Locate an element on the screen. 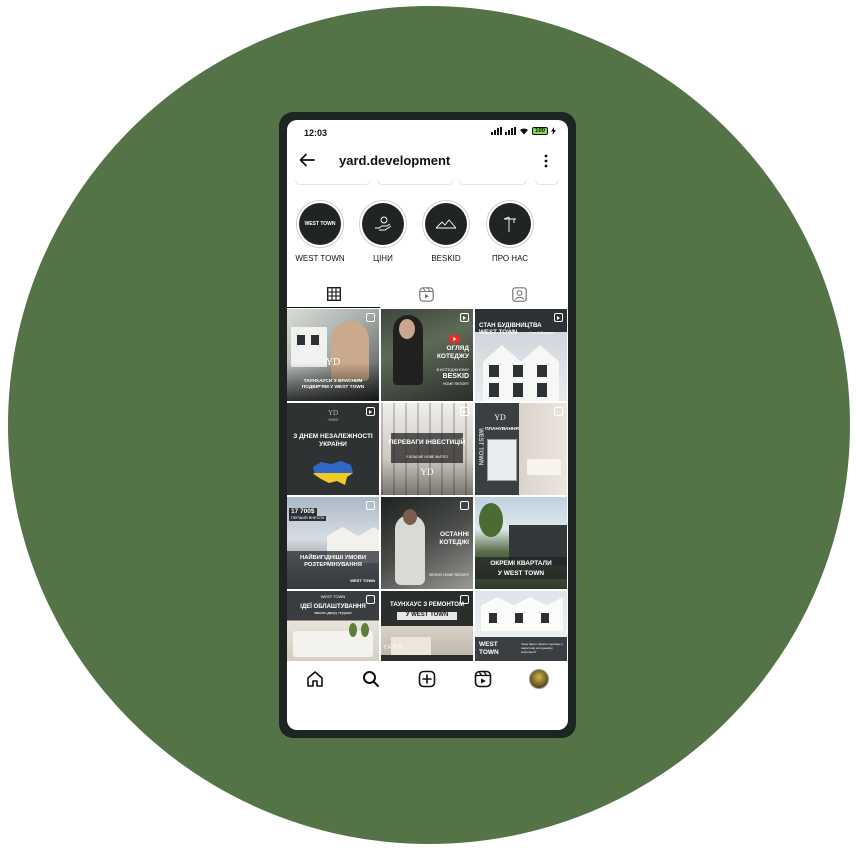  tab-tagged is located at coordinates (519, 294).